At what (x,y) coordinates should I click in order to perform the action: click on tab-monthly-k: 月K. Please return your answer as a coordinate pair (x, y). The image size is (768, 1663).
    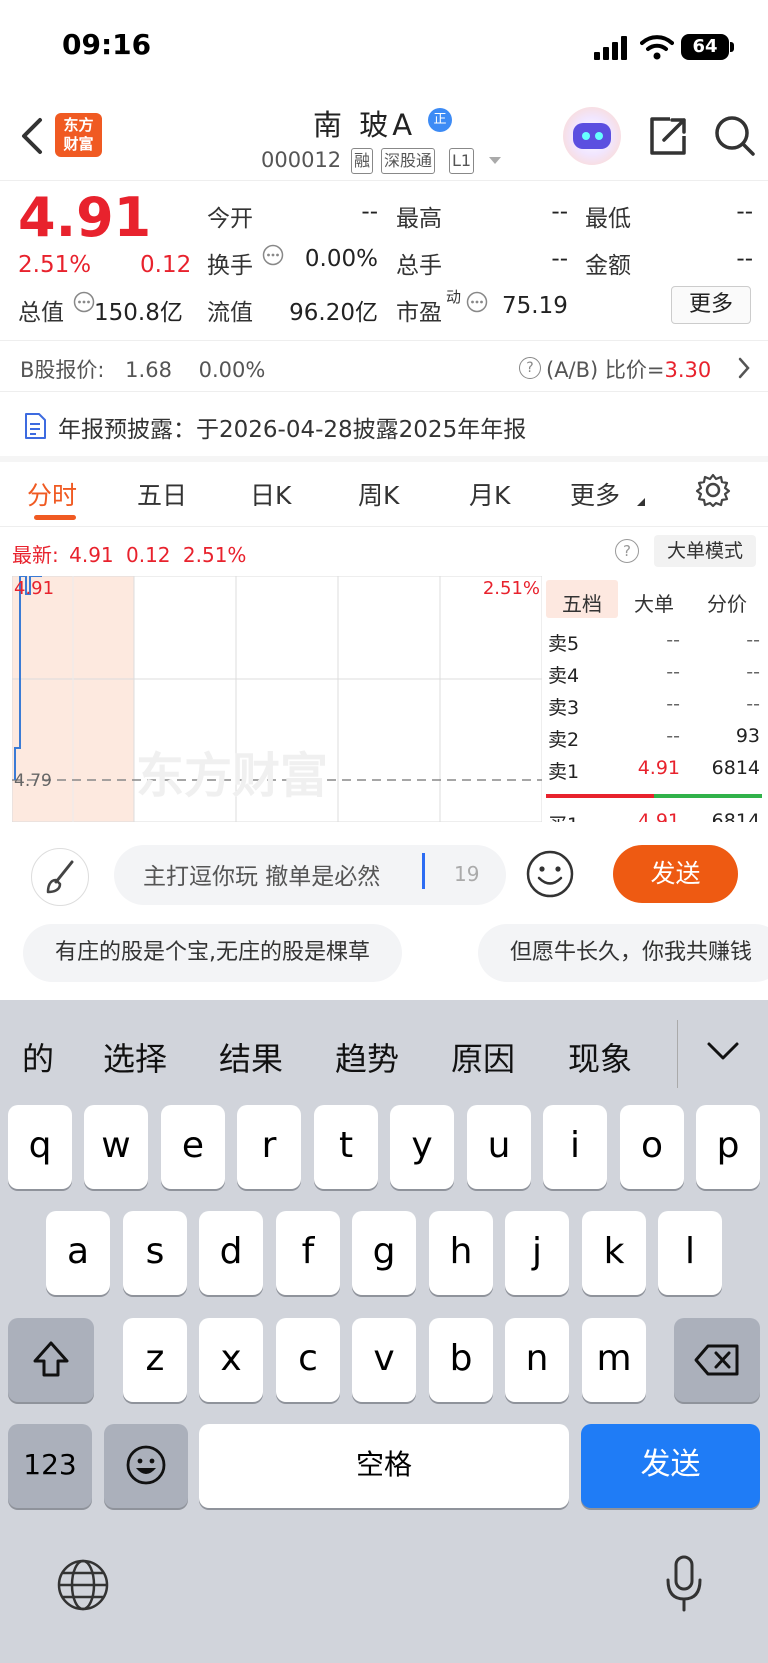
    Looking at the image, I should click on (489, 494).